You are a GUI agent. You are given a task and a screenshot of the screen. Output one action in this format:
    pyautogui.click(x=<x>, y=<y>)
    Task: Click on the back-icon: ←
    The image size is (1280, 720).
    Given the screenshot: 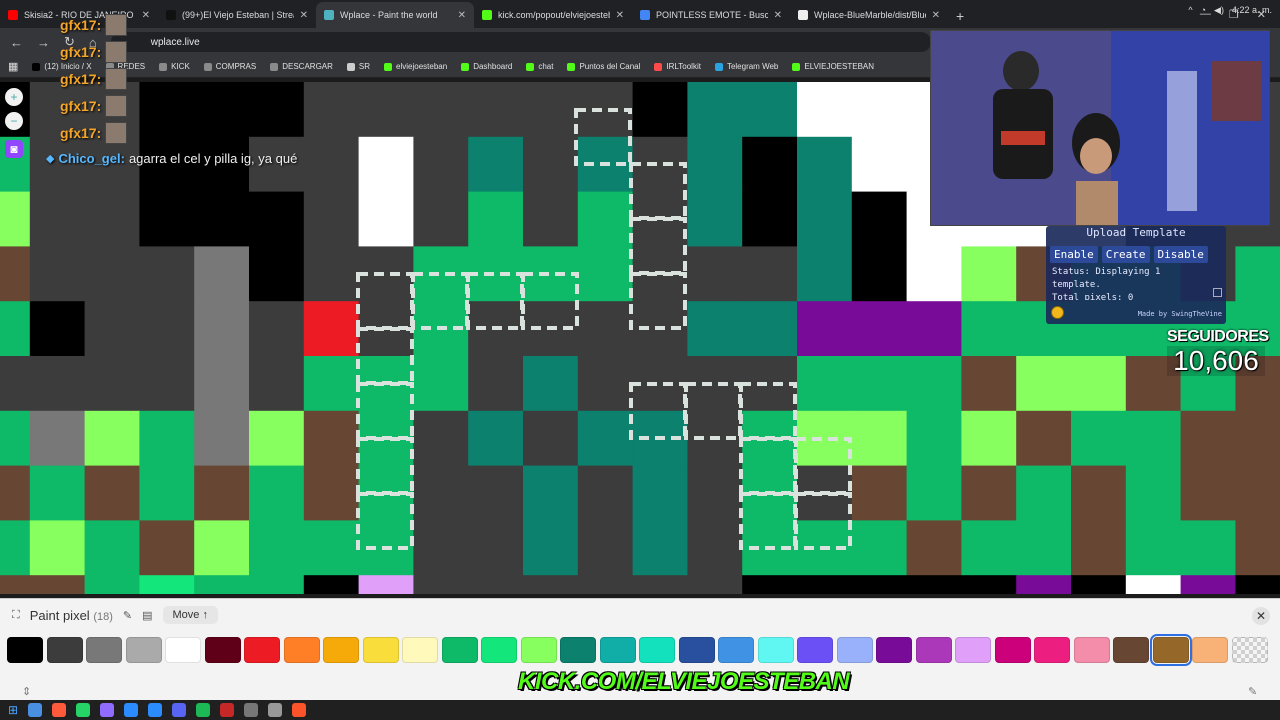 What is the action you would take?
    pyautogui.click(x=16, y=42)
    